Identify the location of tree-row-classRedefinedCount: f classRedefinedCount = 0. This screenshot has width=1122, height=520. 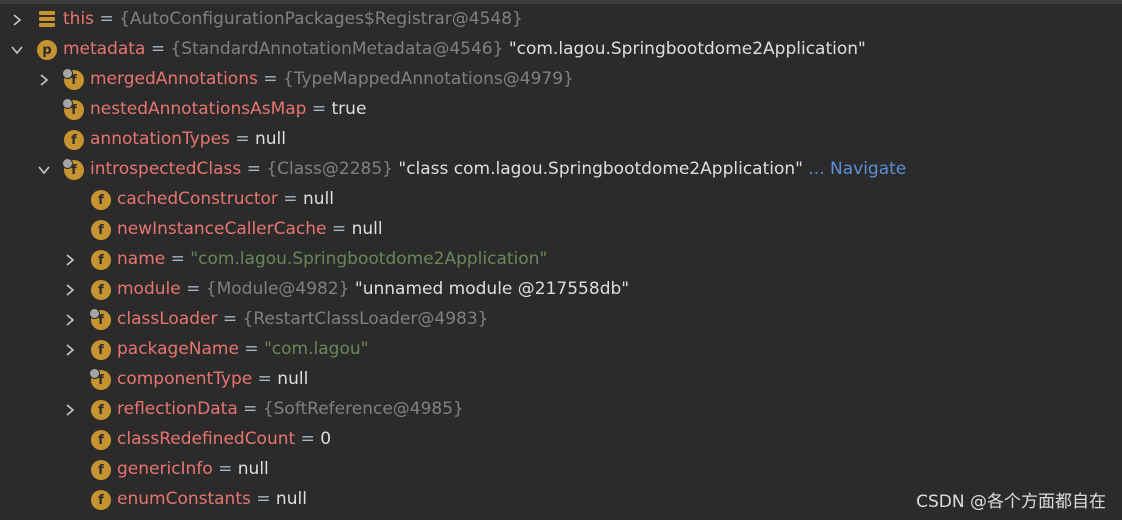
(561, 440).